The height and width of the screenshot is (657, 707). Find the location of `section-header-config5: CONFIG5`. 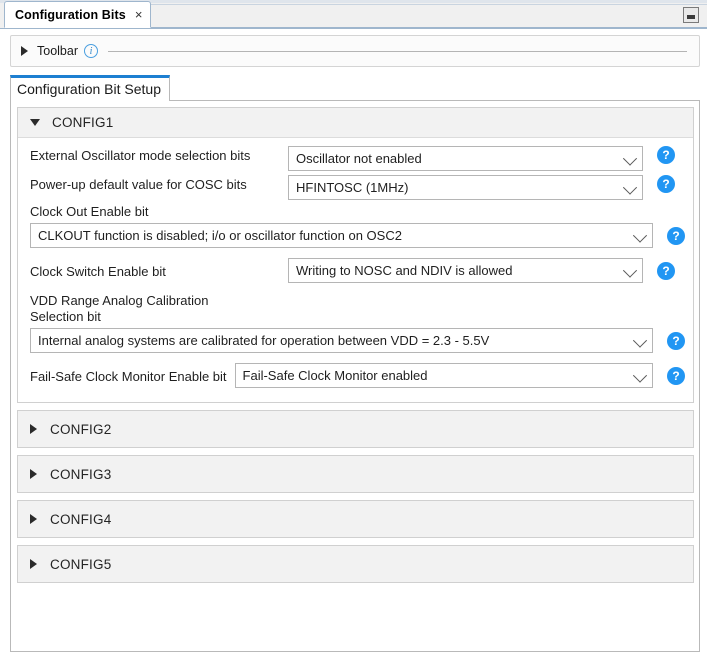

section-header-config5: CONFIG5 is located at coordinates (355, 564).